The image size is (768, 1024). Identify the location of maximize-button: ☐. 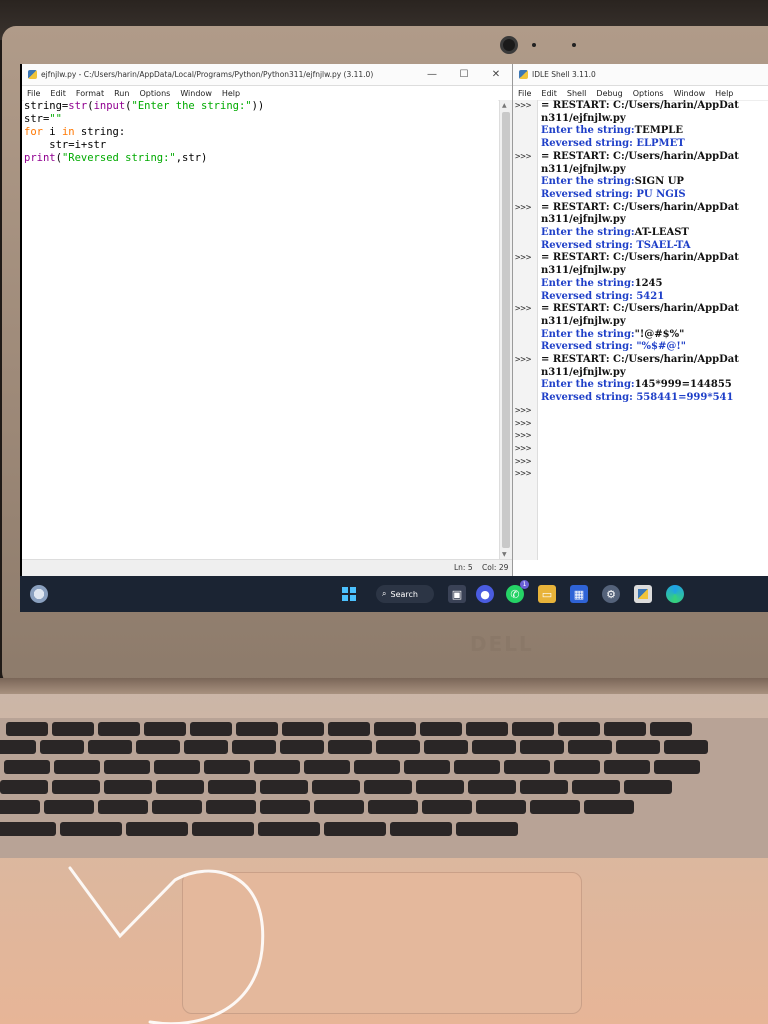
(464, 74).